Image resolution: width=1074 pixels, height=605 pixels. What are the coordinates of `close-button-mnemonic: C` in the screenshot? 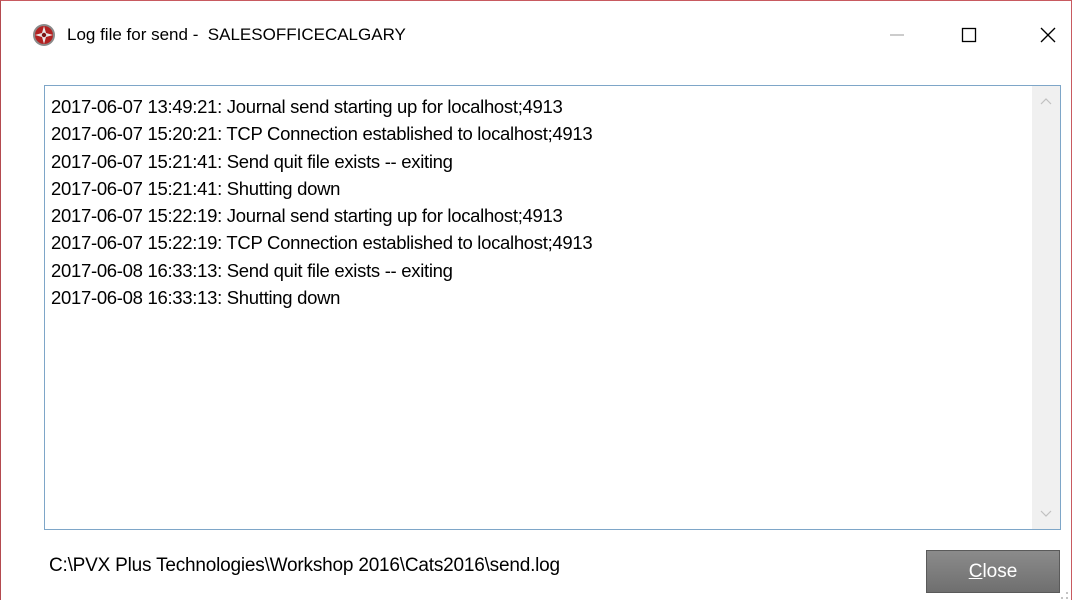 It's located at (975, 571).